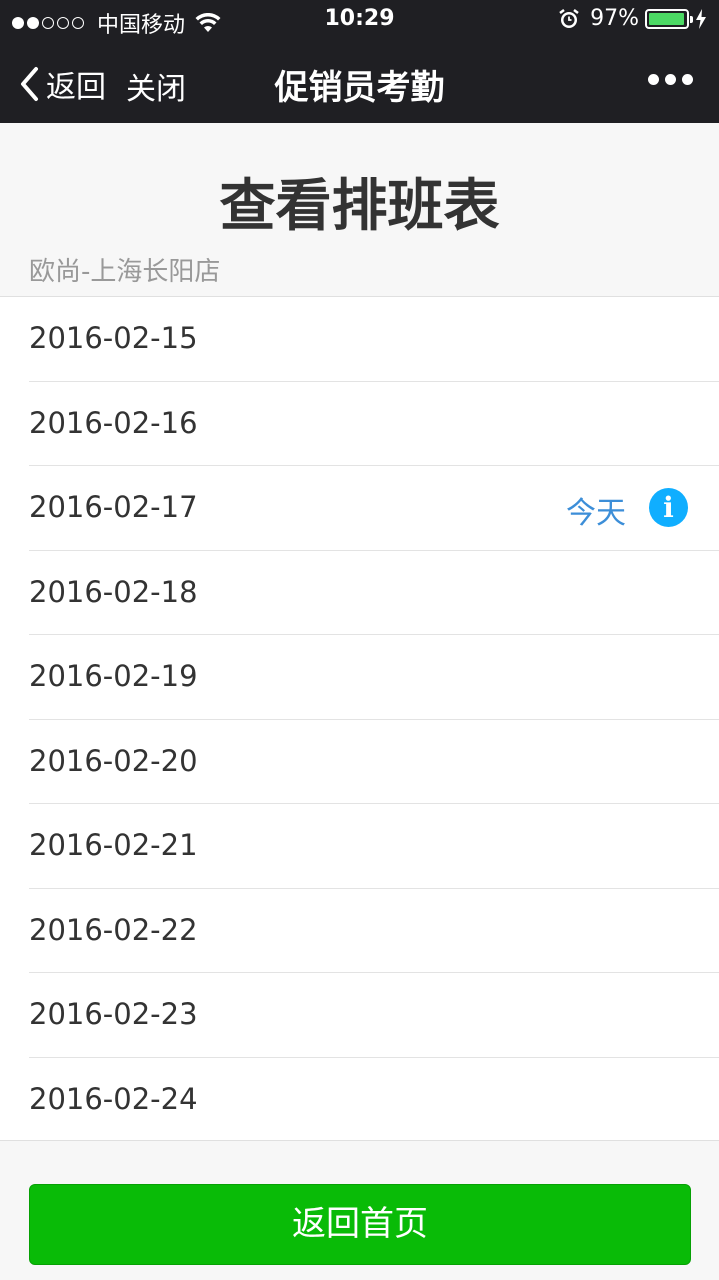 The height and width of the screenshot is (1280, 719). Describe the element at coordinates (669, 18) in the screenshot. I see `battery-icon` at that location.